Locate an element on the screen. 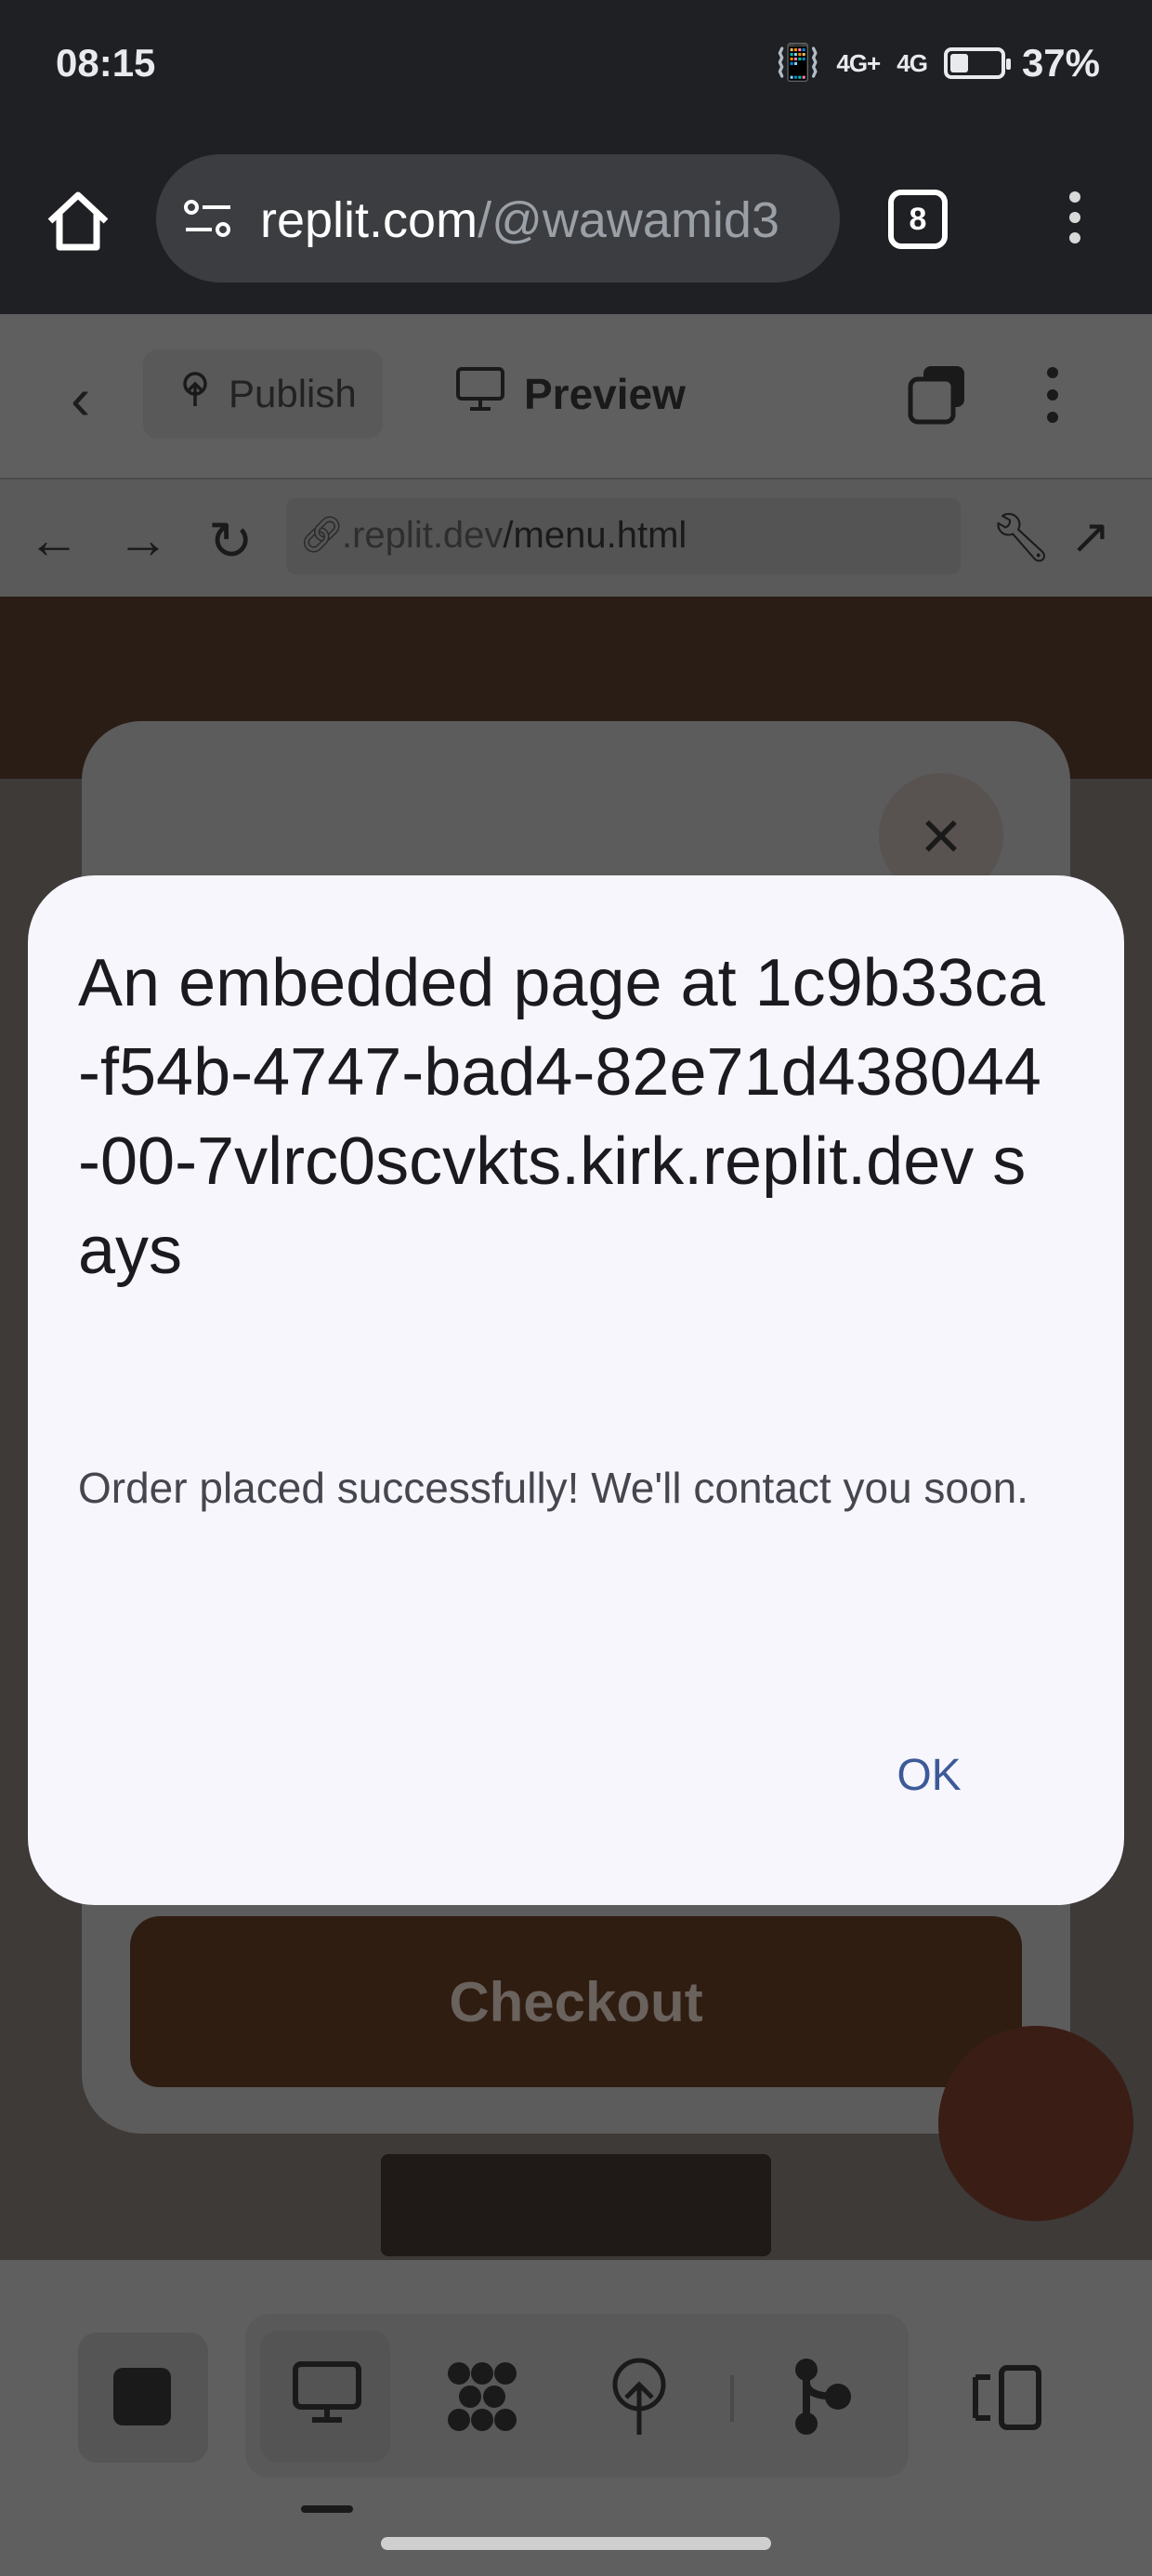  address-bar: replit.com/@wawamid3 is located at coordinates (498, 218).